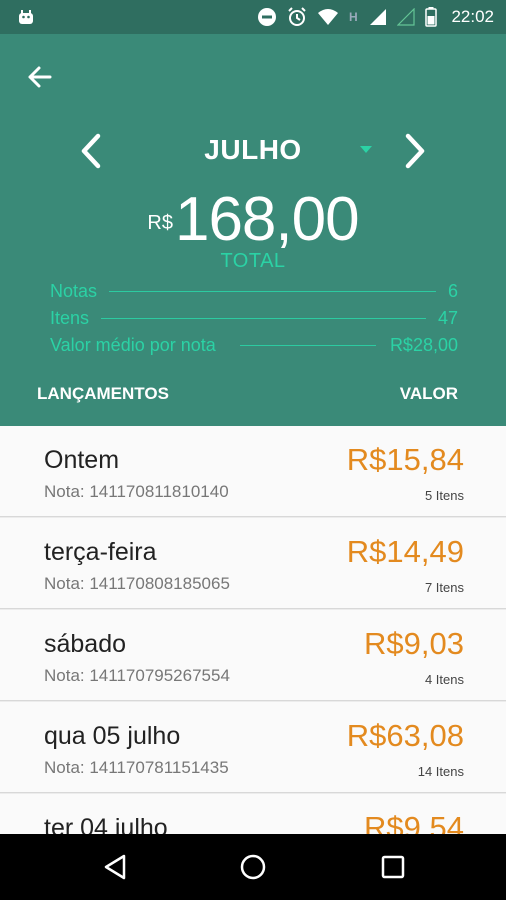 The width and height of the screenshot is (506, 900). What do you see at coordinates (160, 223) in the screenshot?
I see `currency-symbol: R$` at bounding box center [160, 223].